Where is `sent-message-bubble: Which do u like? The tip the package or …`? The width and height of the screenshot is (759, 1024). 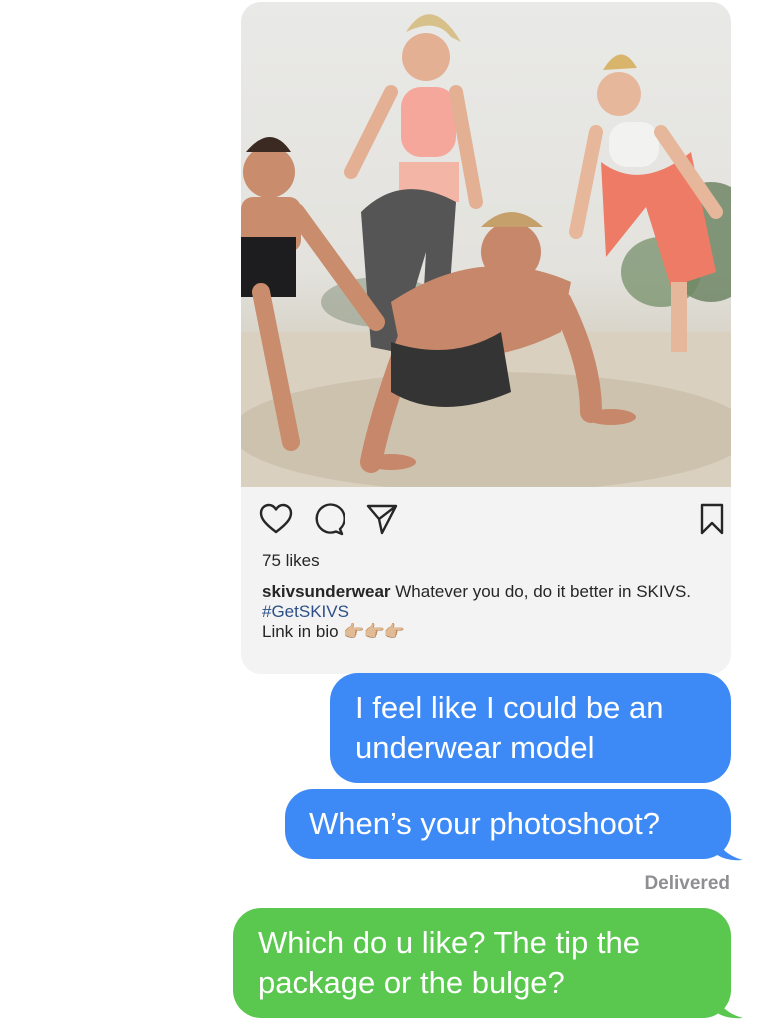 sent-message-bubble: Which do u like? The tip the package or … is located at coordinates (482, 963).